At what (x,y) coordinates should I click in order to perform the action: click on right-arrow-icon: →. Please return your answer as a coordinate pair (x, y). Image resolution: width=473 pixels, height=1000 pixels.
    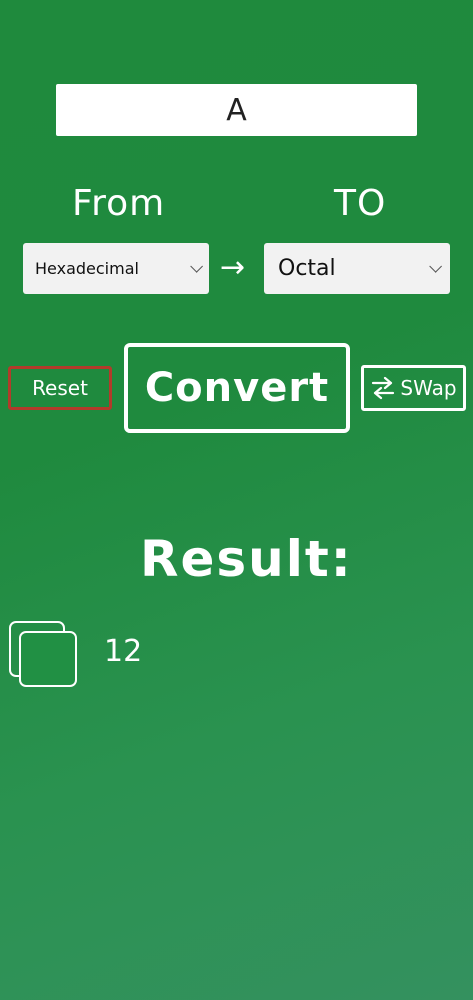
    Looking at the image, I should click on (233, 267).